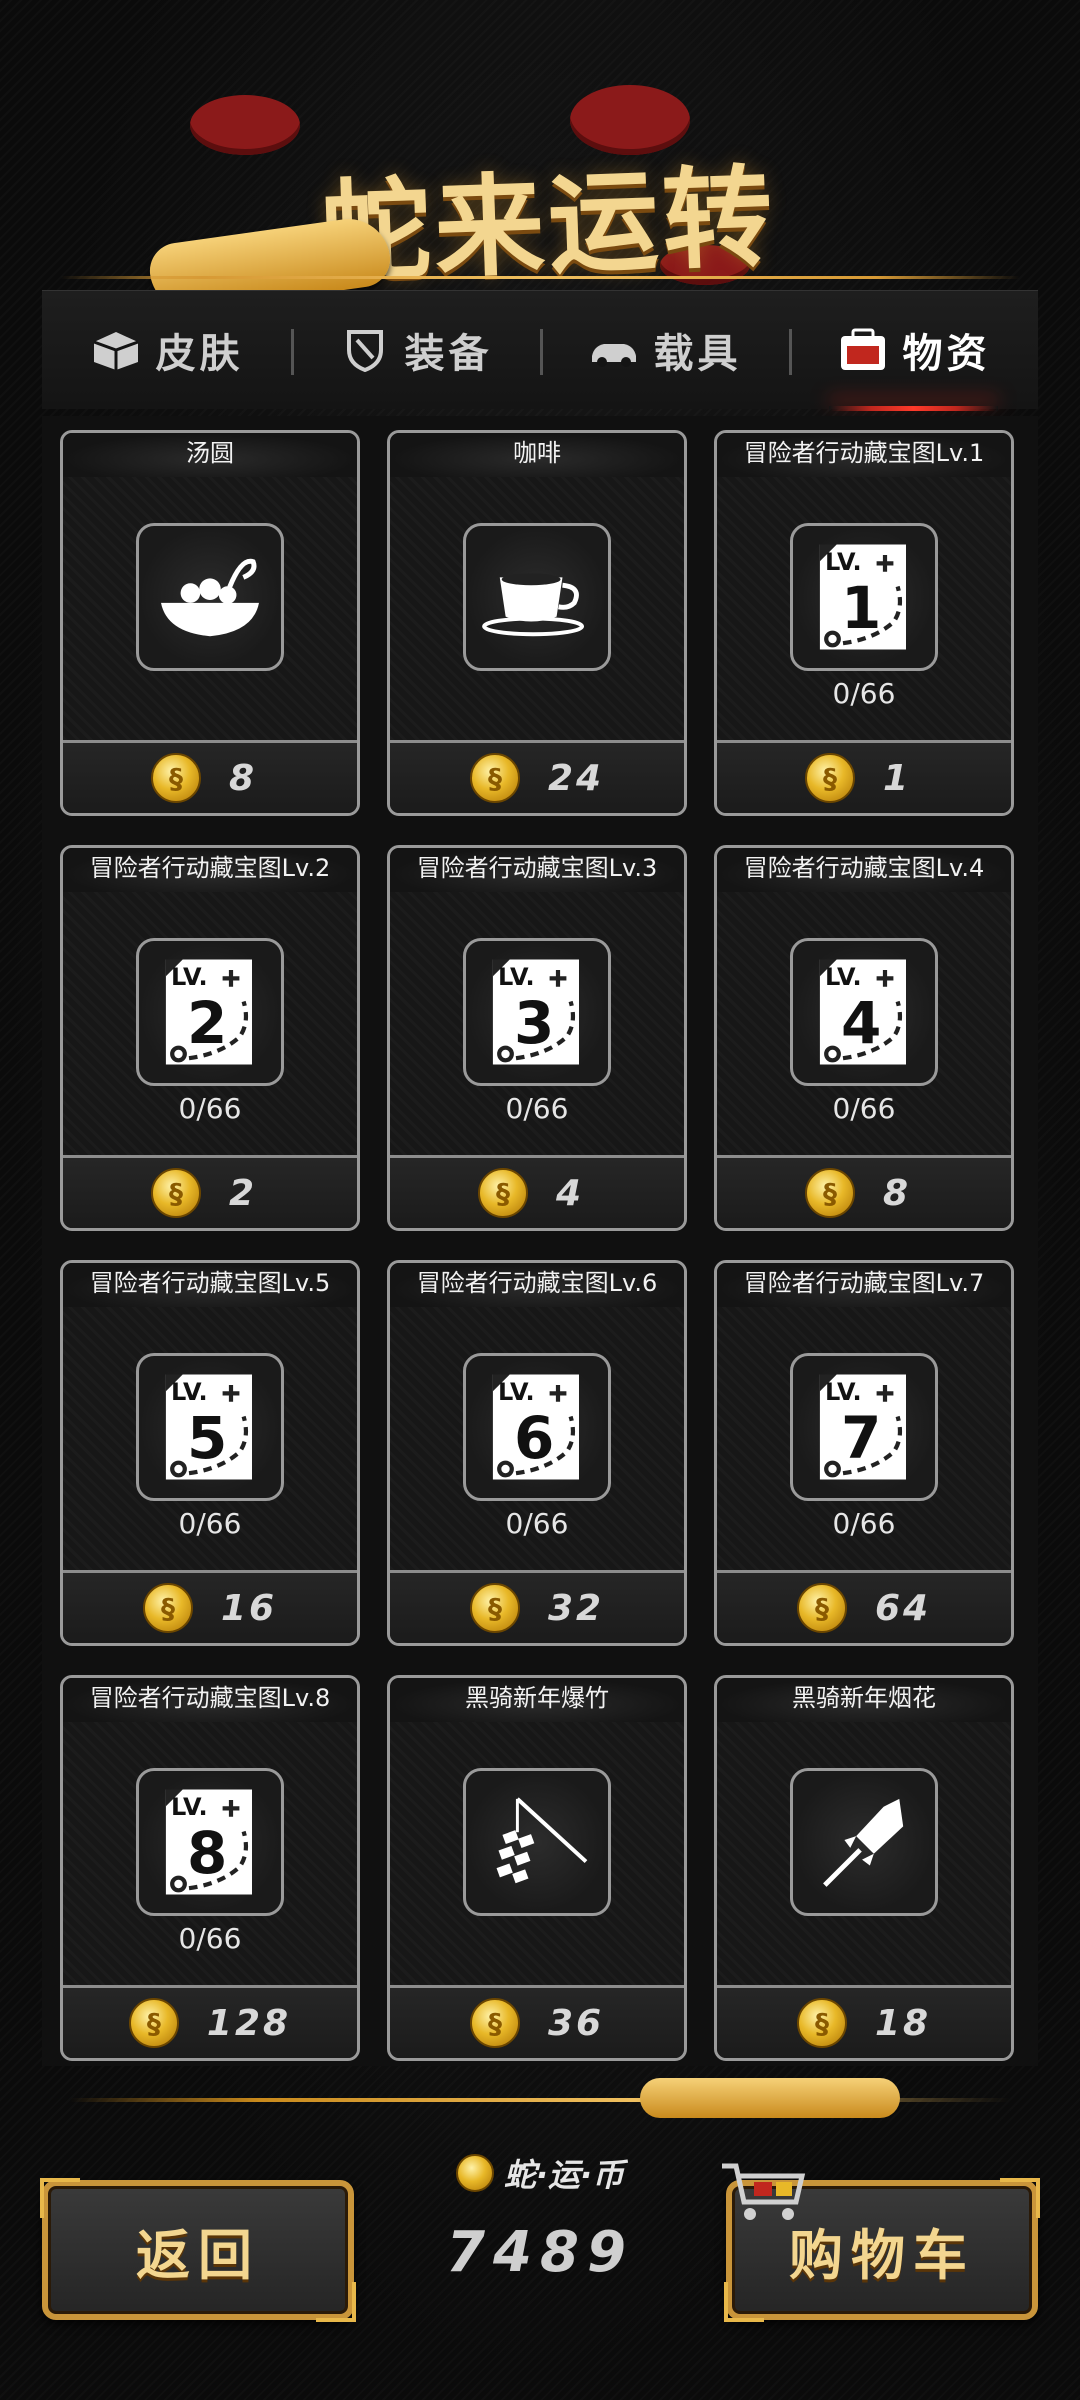  Describe the element at coordinates (903, 1608) in the screenshot. I see `item-price: 64` at that location.